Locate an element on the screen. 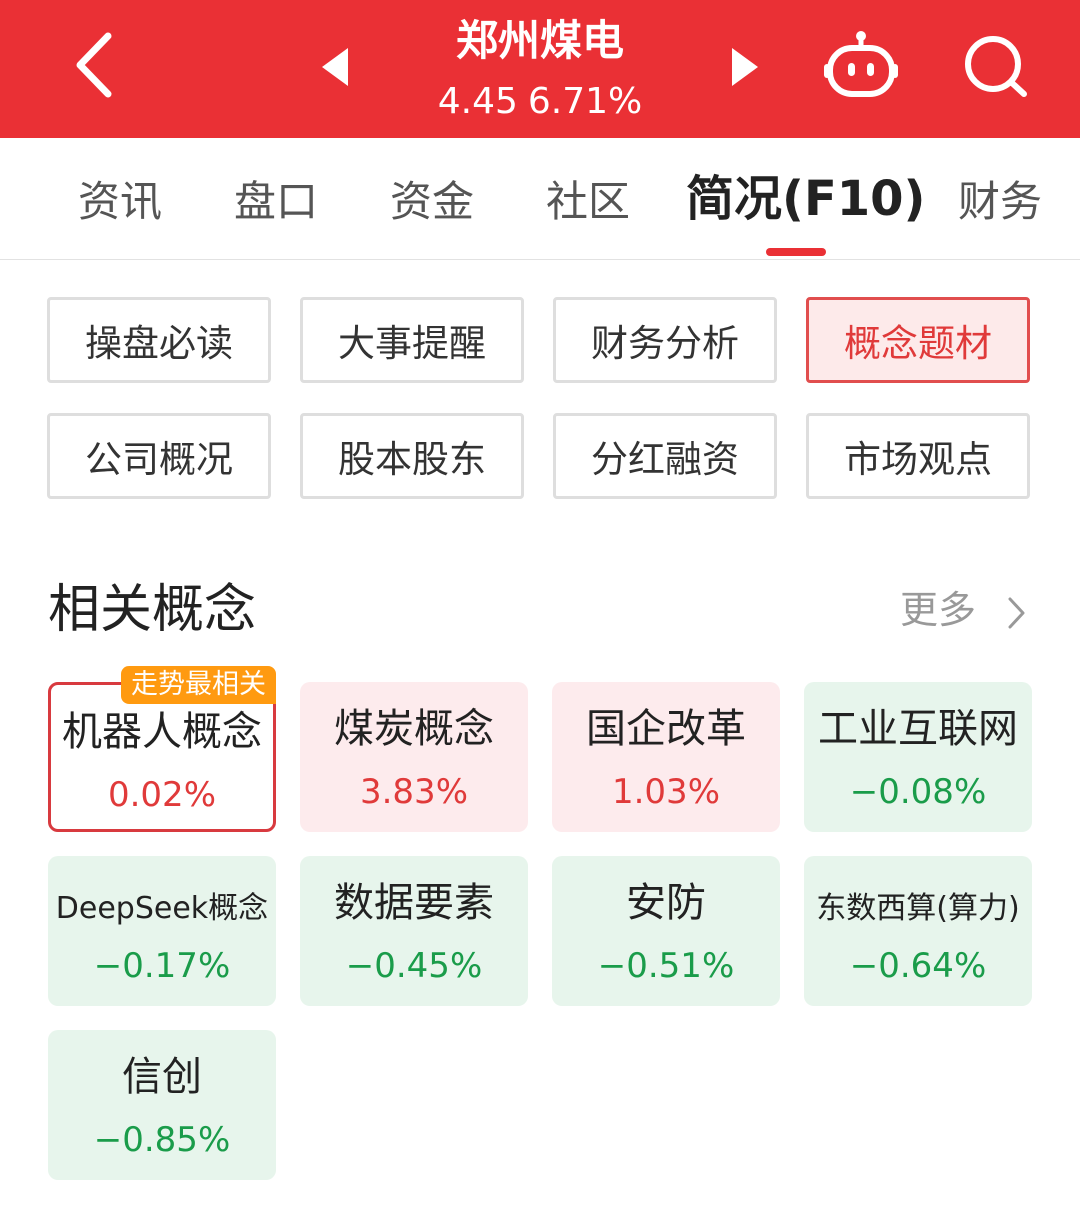 The image size is (1080, 1212). tab-news: 资讯 is located at coordinates (120, 202).